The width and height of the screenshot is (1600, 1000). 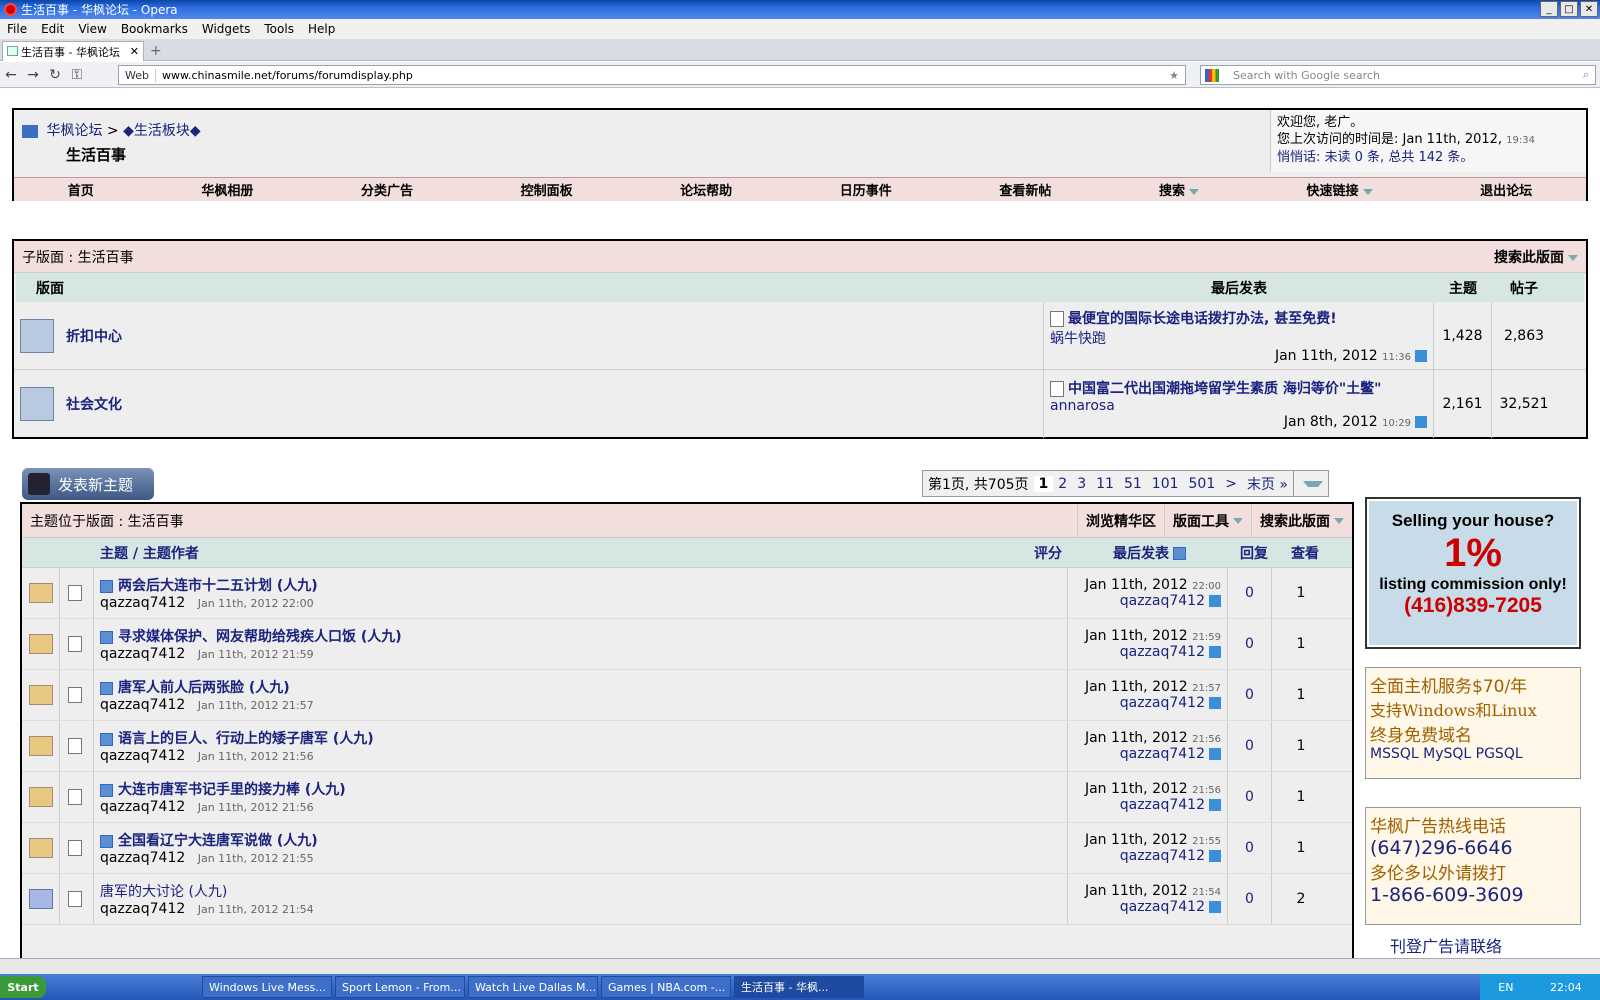 I want to click on nav-control-panel: 控制面板, so click(x=547, y=189).